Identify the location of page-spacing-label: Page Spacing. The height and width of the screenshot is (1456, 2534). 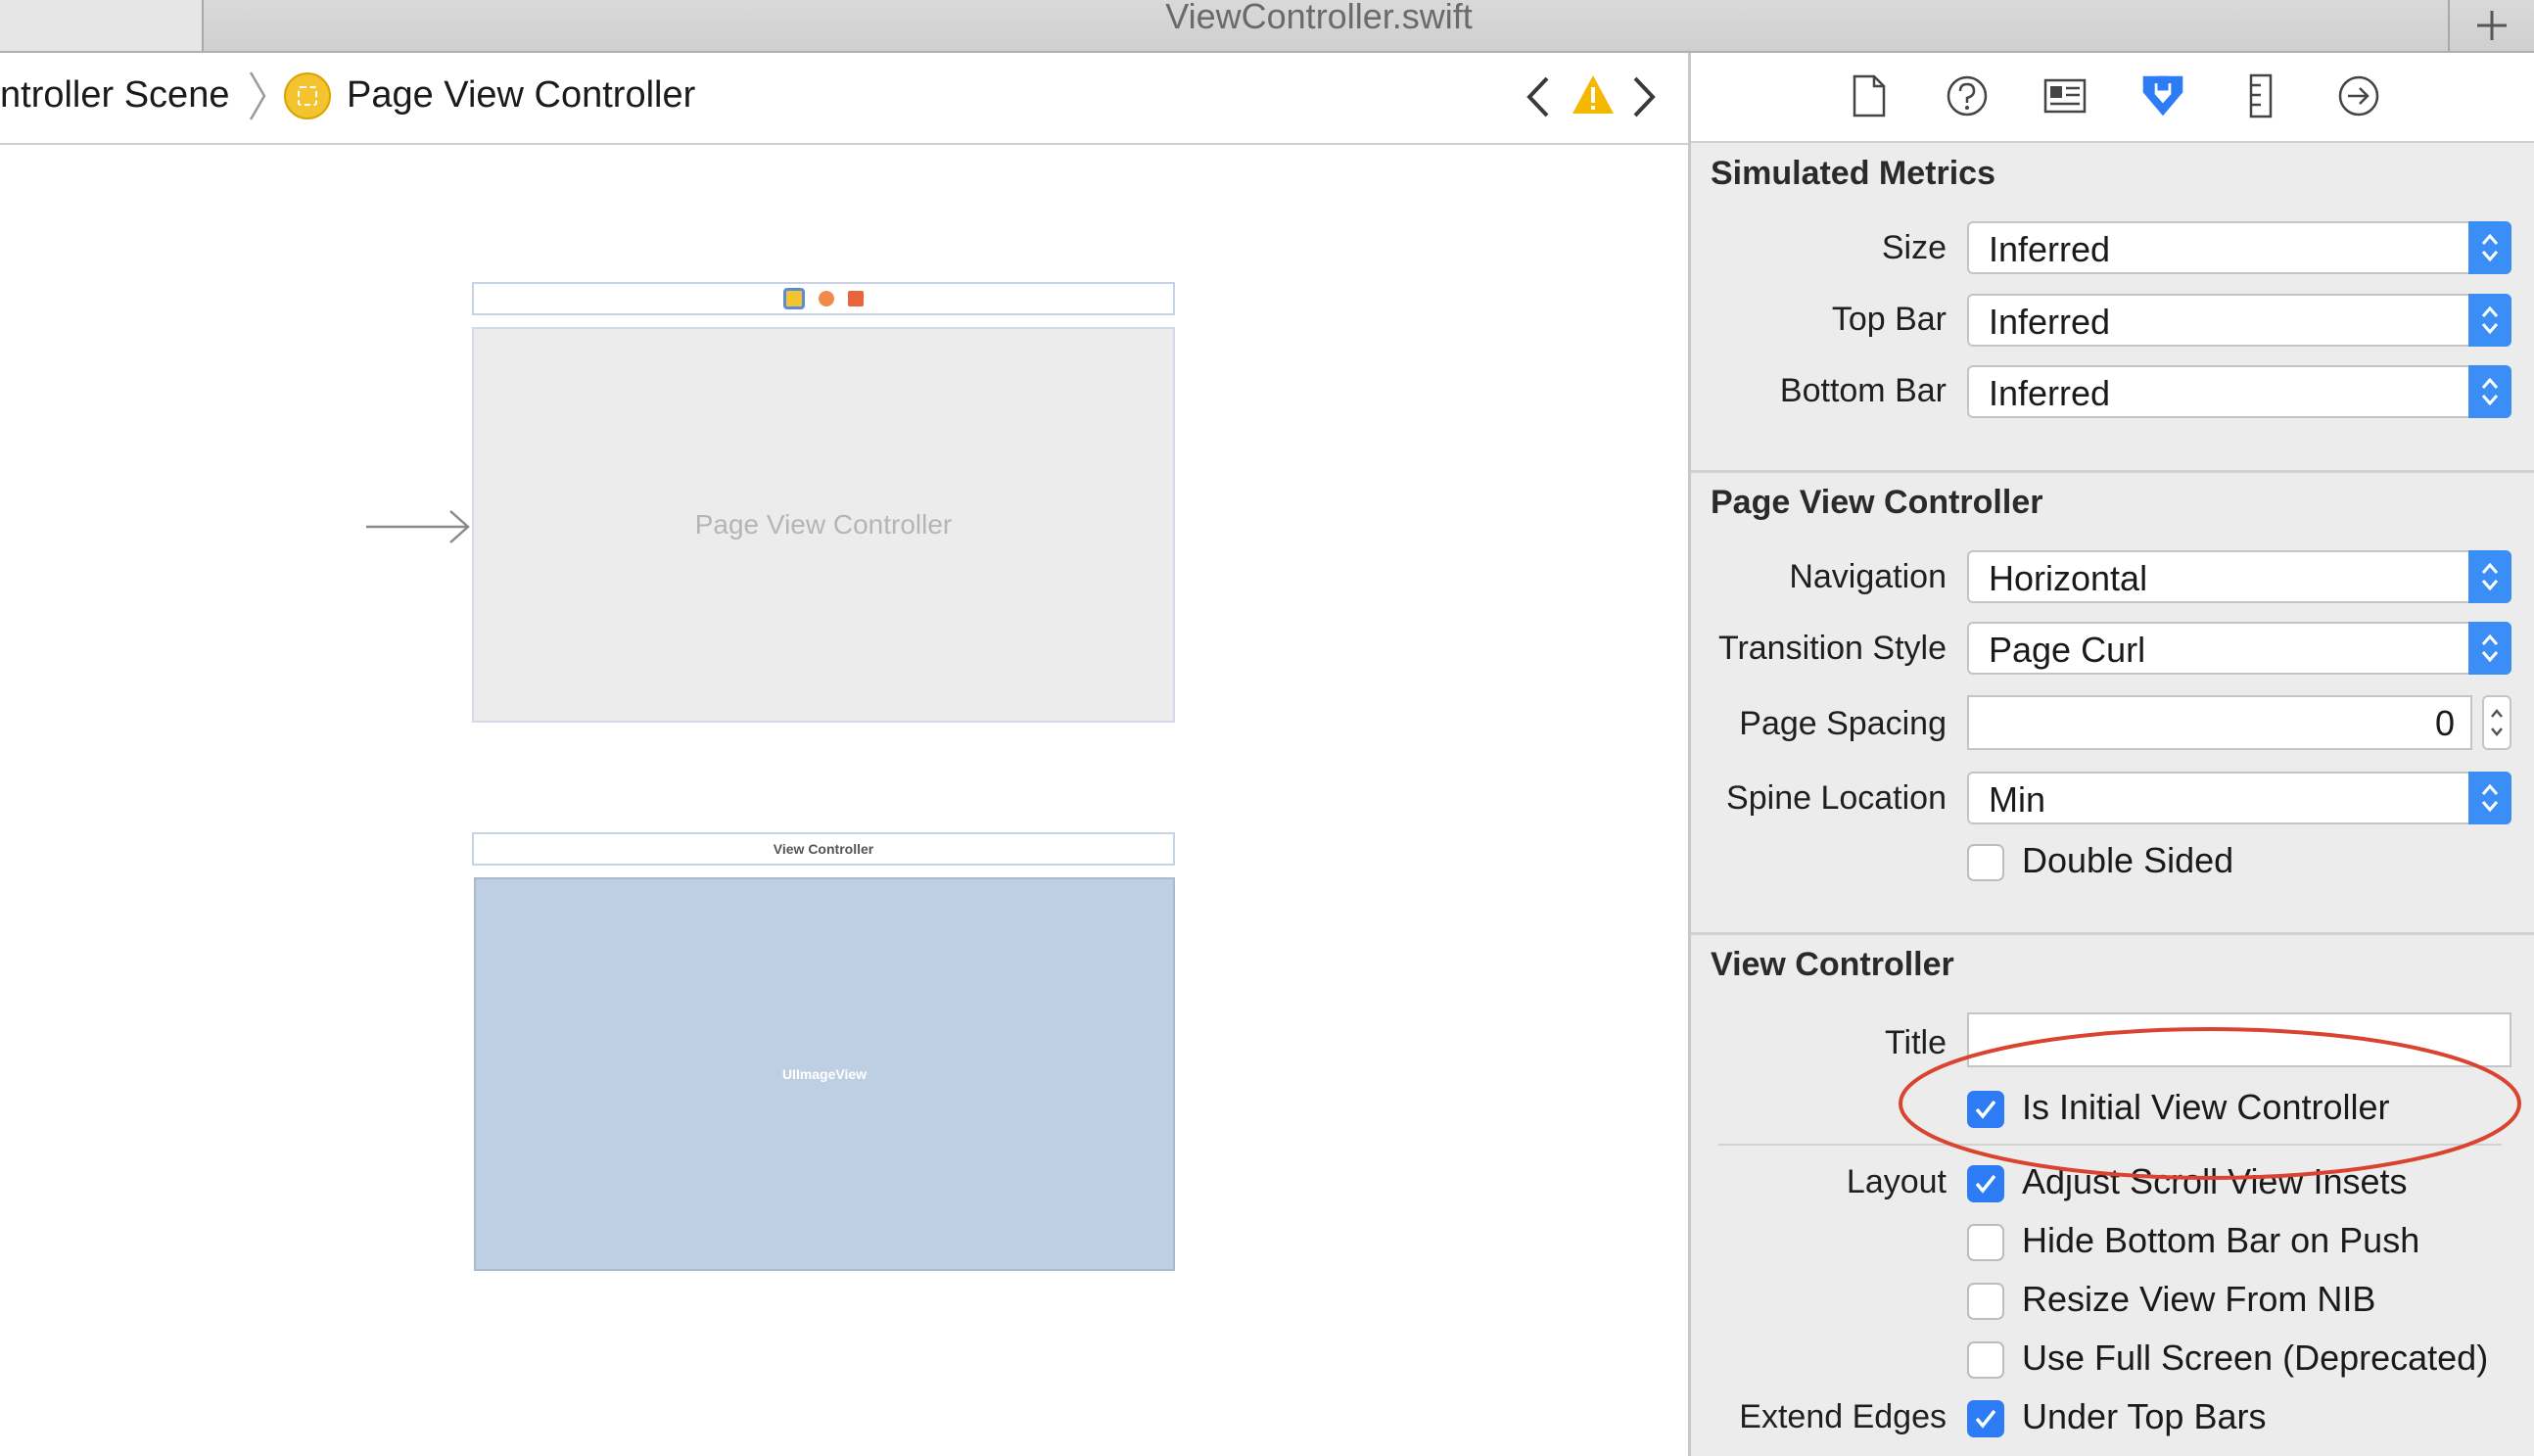
(1843, 723).